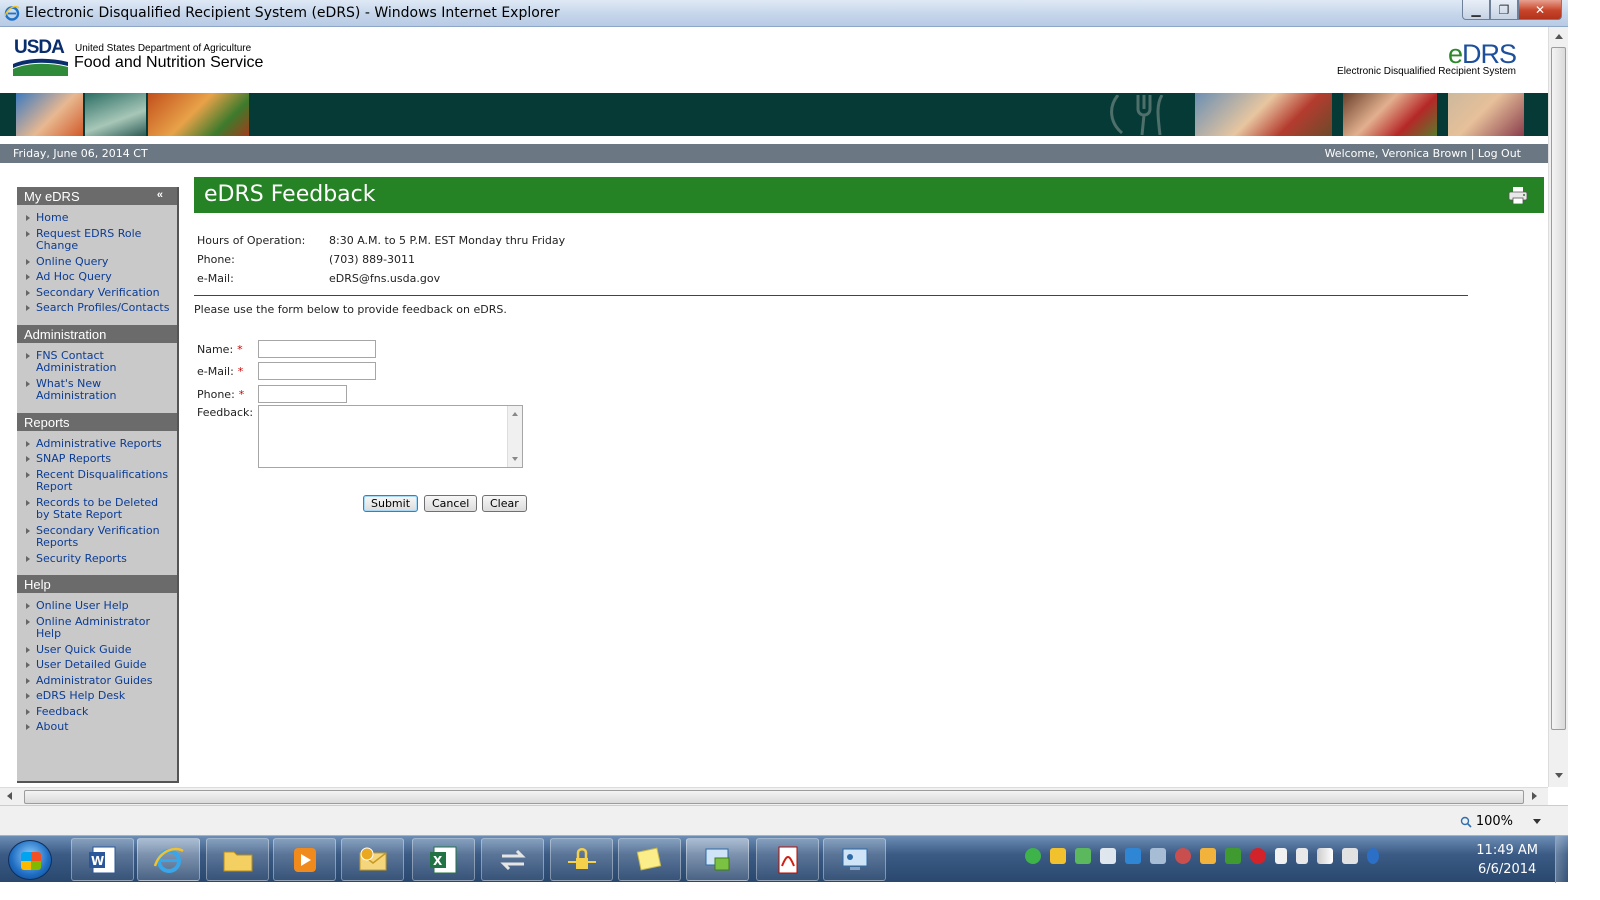 This screenshot has height=900, width=1600. Describe the element at coordinates (1033, 856) in the screenshot. I see `tray-refresh-icon` at that location.